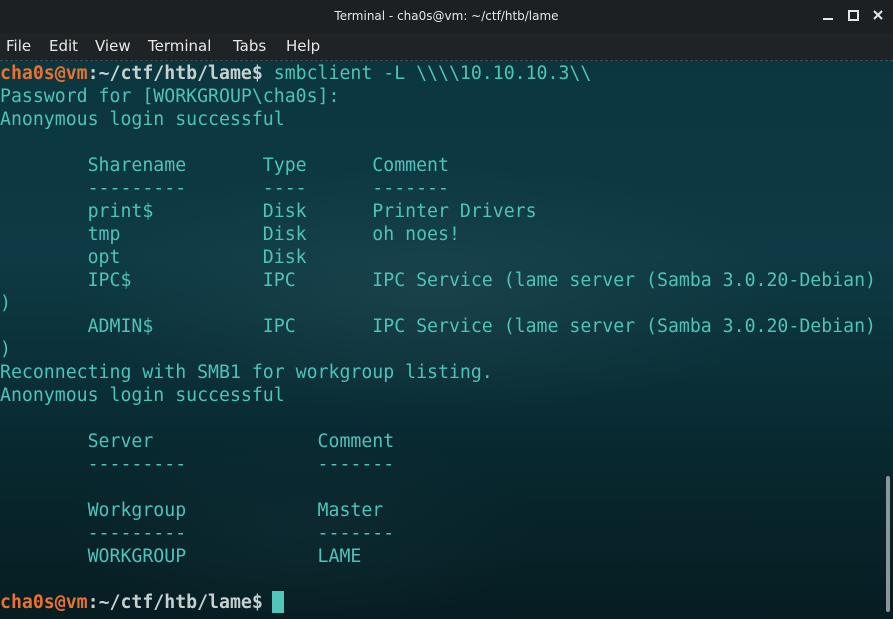  Describe the element at coordinates (197, 441) in the screenshot. I see `server-header-row: Server Comment` at that location.